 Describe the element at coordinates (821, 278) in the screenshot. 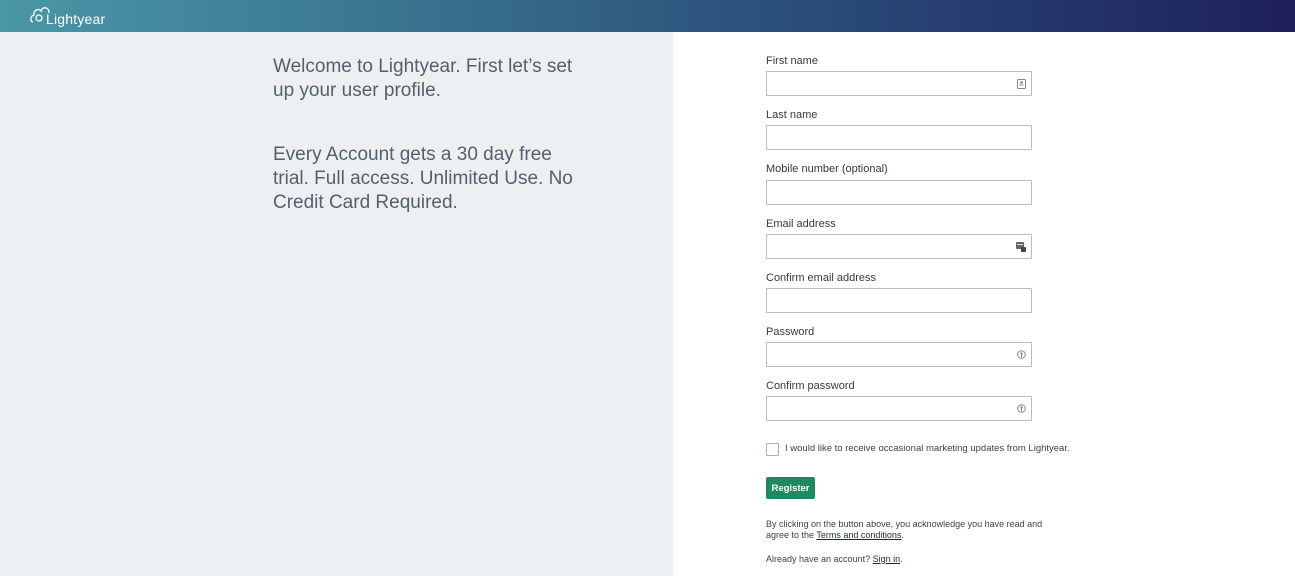

I see `confirm-email-label: Confirm email address` at that location.